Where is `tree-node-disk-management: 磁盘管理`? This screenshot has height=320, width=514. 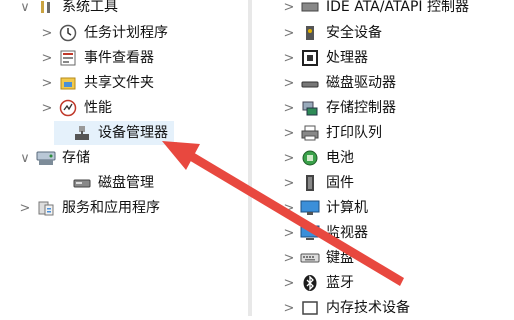 tree-node-disk-management: 磁盘管理 is located at coordinates (104, 183).